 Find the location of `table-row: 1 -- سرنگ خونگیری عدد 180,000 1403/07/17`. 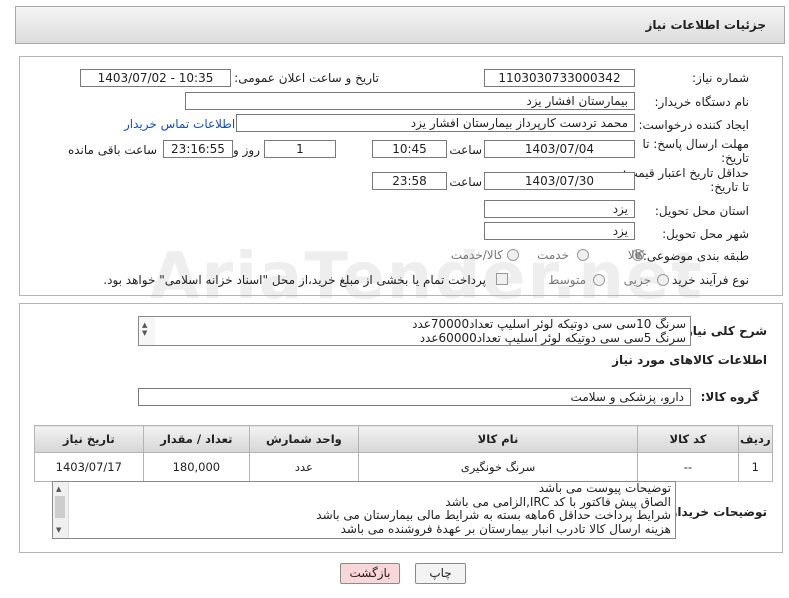

table-row: 1 -- سرنگ خونگیری عدد 180,000 1403/07/17 is located at coordinates (404, 467).